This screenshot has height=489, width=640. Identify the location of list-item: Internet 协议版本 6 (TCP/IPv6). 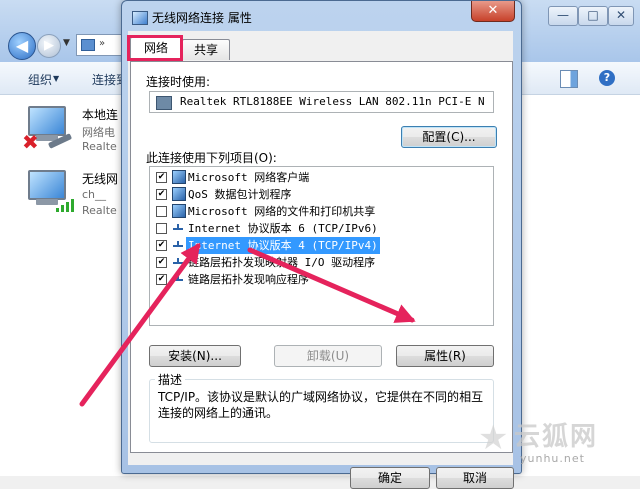
(317, 228).